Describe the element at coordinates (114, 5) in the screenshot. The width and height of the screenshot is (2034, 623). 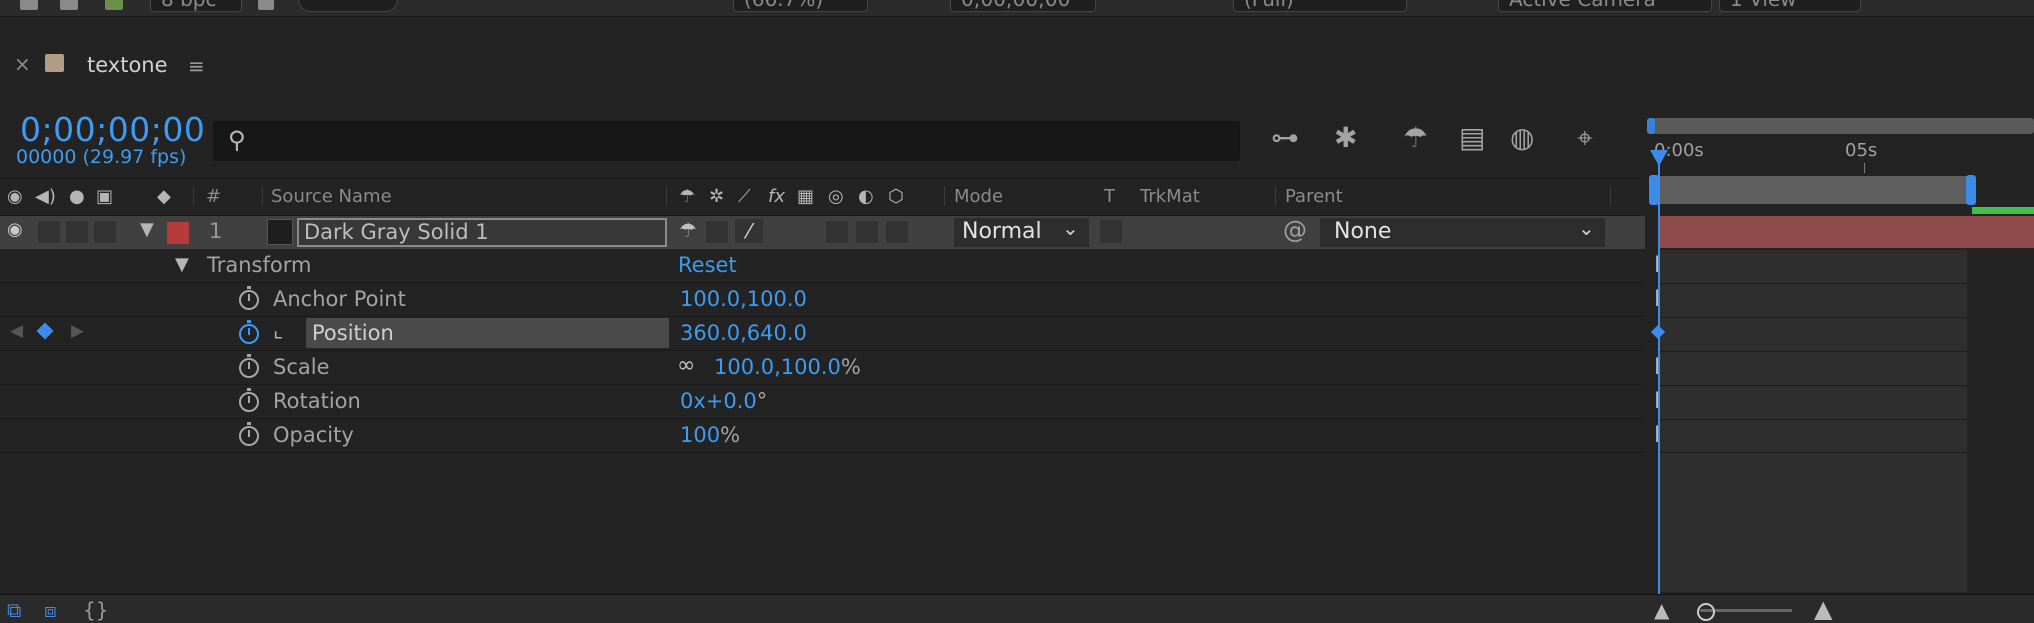
I see `color-picker-icon` at that location.